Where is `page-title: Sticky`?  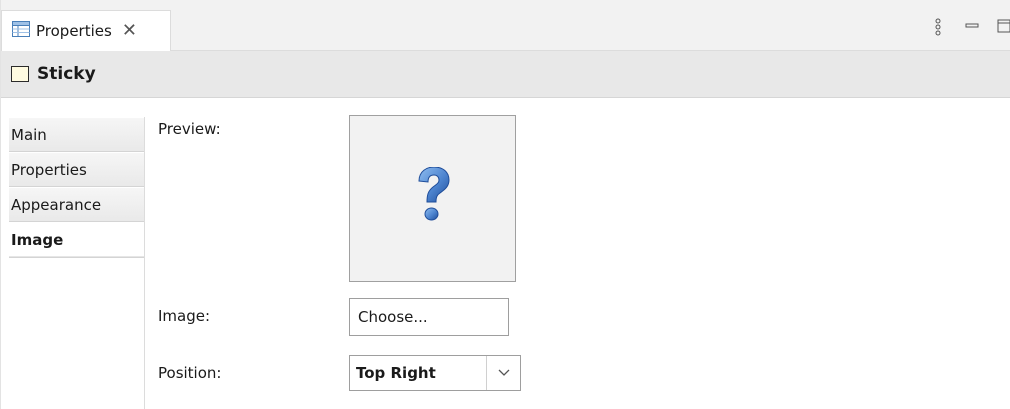
page-title: Sticky is located at coordinates (66, 74).